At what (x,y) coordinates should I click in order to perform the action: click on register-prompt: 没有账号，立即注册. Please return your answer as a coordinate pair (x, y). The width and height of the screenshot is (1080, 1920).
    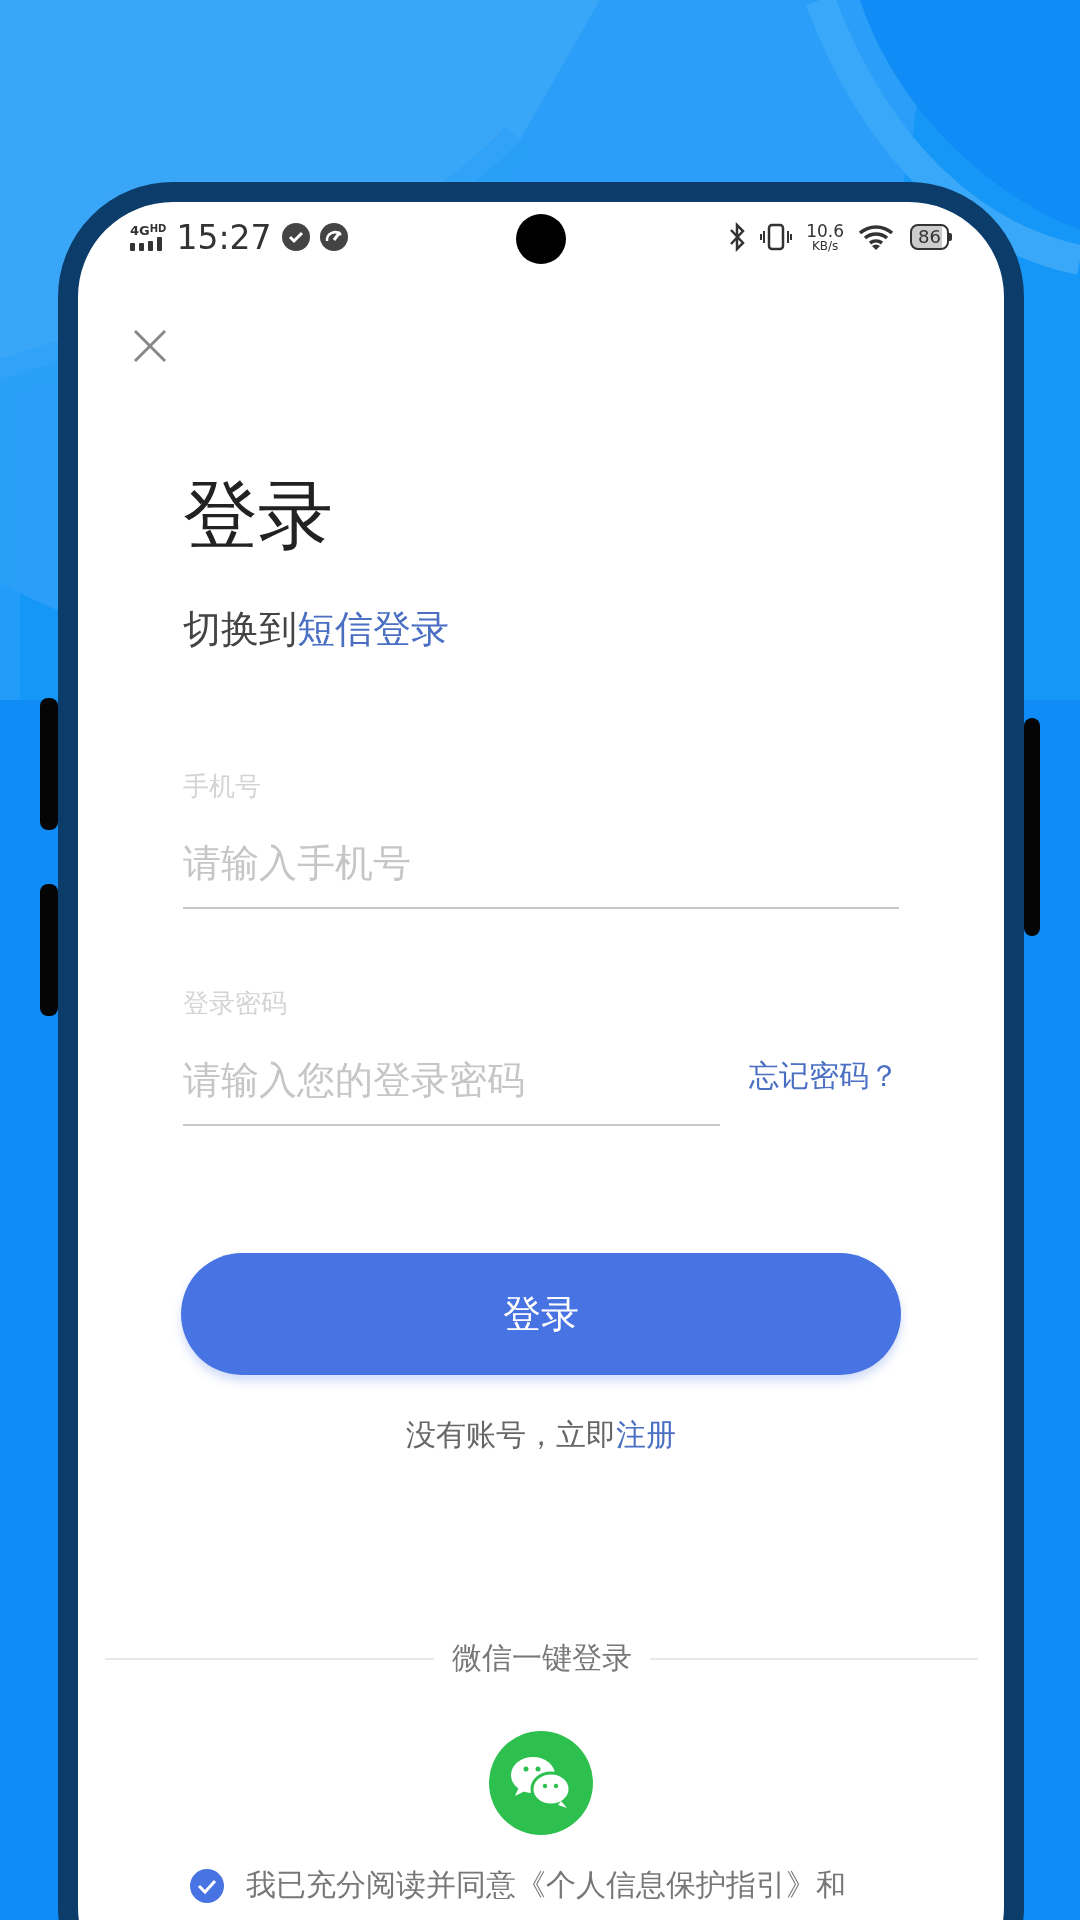
    Looking at the image, I should click on (541, 1435).